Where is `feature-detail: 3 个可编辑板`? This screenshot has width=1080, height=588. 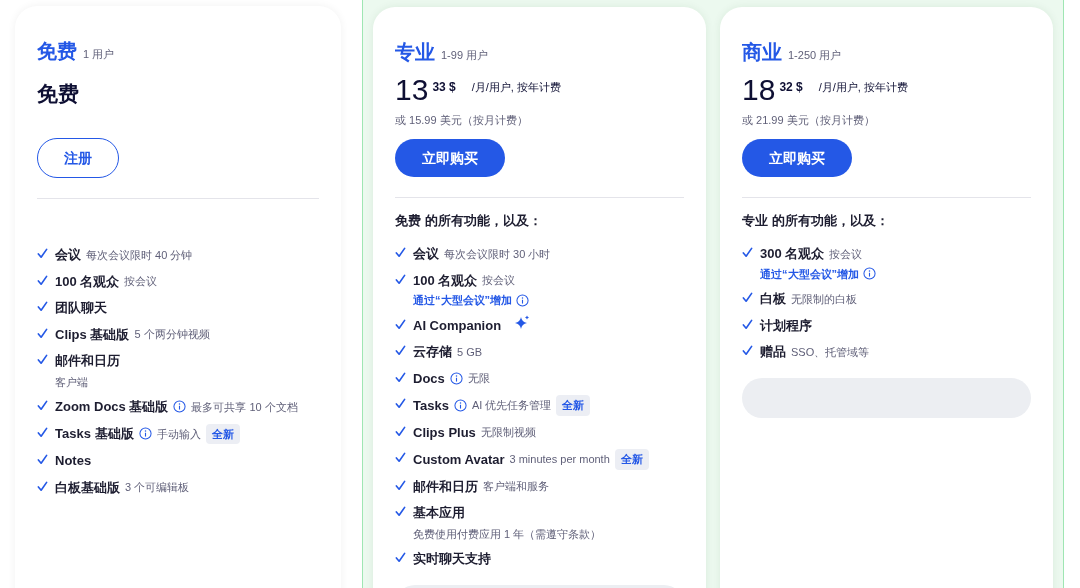 feature-detail: 3 个可编辑板 is located at coordinates (157, 487).